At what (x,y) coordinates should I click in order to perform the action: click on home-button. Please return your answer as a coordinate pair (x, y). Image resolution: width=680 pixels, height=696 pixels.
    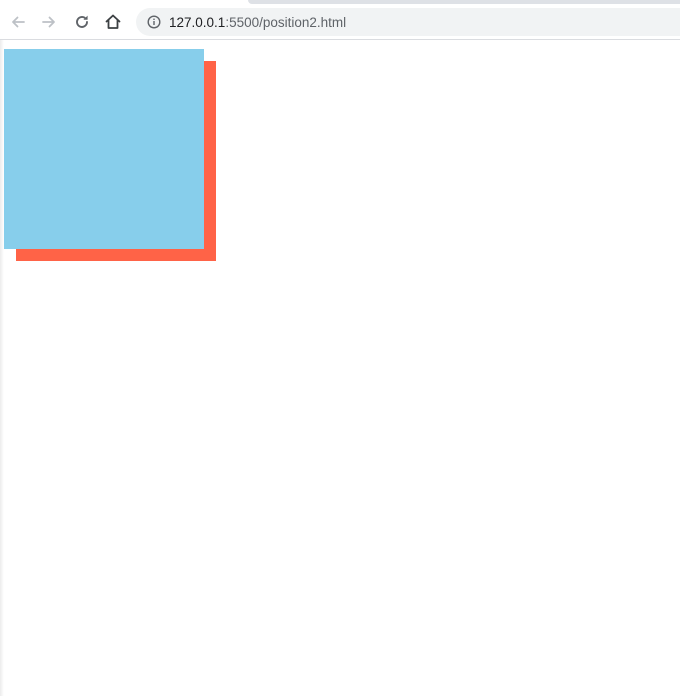
    Looking at the image, I should click on (113, 22).